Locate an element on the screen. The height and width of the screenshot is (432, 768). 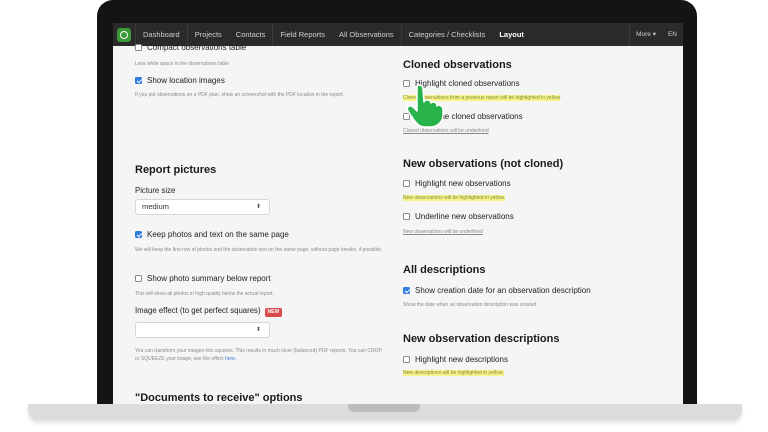
highlight-new-desc-checkbox is located at coordinates (406, 359).